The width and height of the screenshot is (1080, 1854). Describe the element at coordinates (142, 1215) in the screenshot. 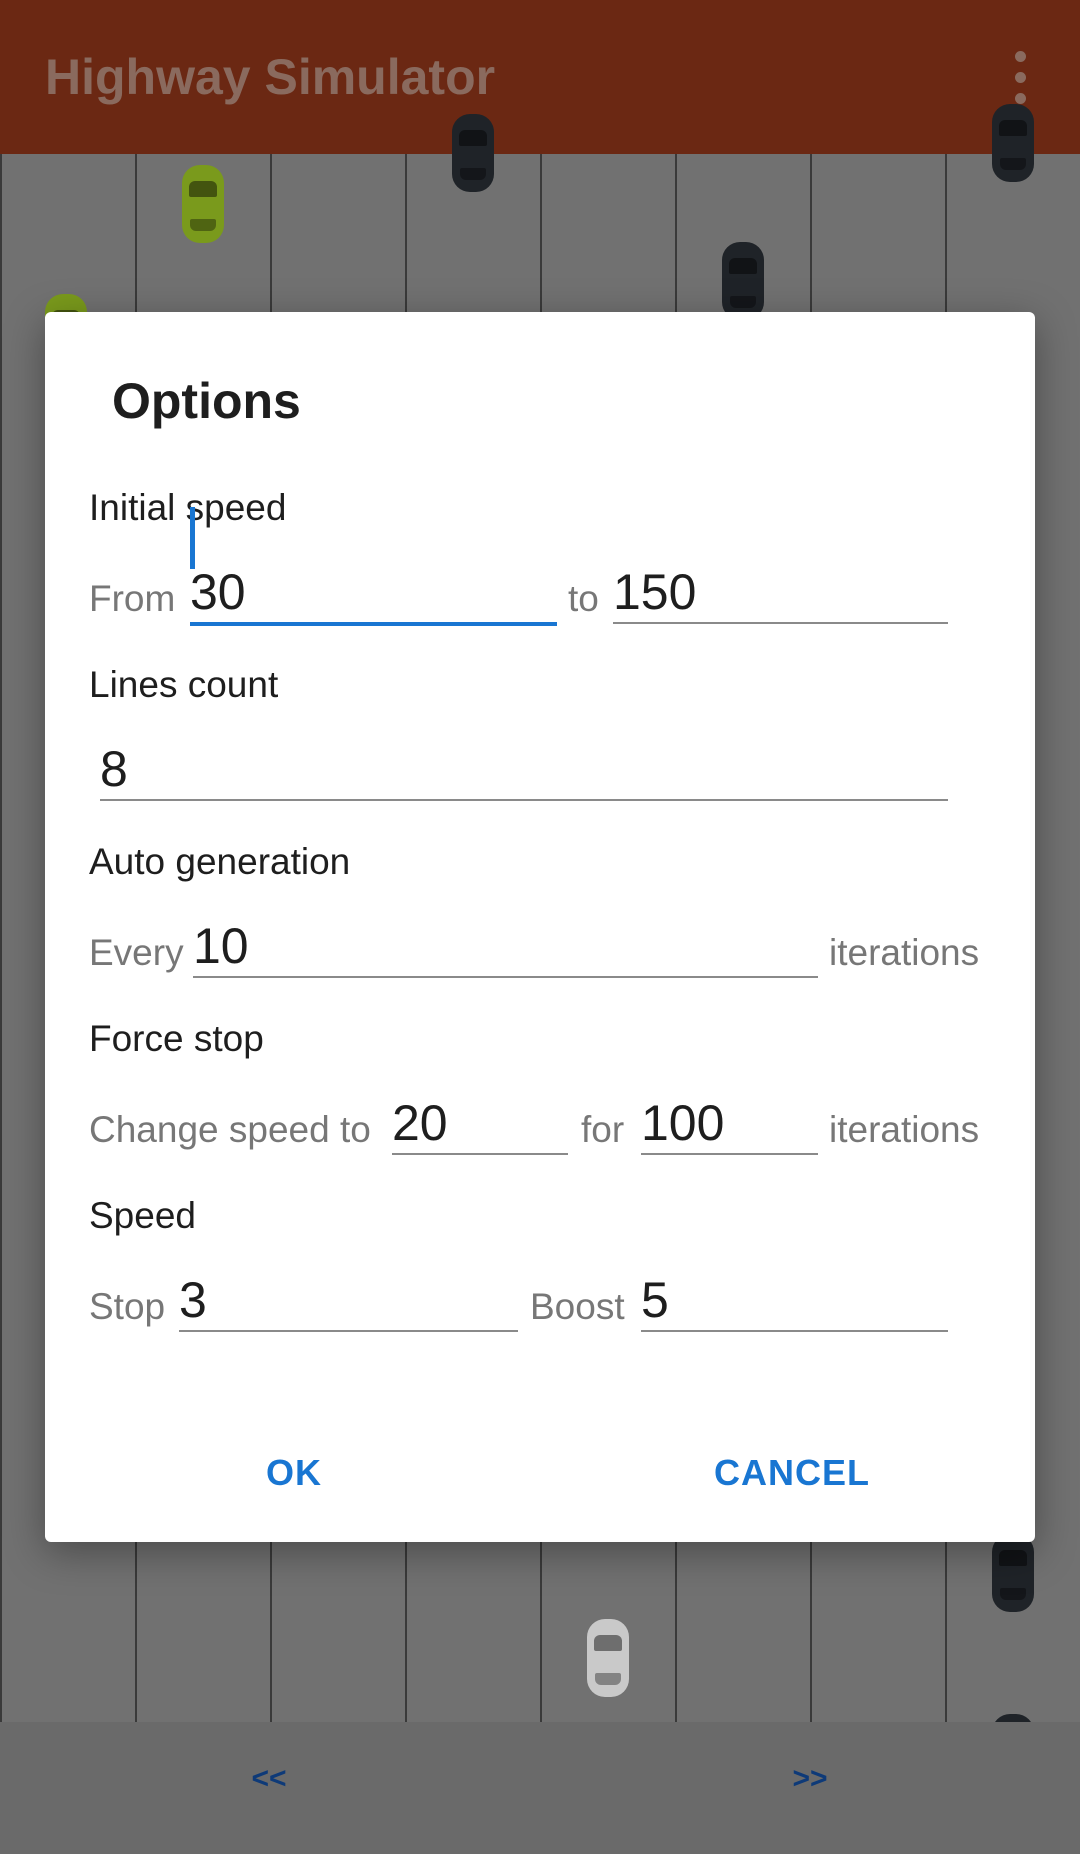

I see `speed-label: Speed` at that location.